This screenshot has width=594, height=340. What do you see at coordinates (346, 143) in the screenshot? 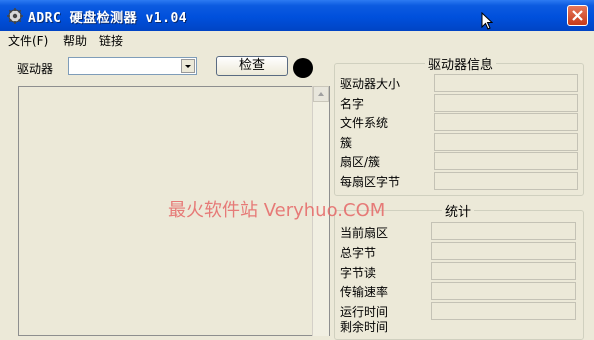
I see `cluster-label: 簇` at bounding box center [346, 143].